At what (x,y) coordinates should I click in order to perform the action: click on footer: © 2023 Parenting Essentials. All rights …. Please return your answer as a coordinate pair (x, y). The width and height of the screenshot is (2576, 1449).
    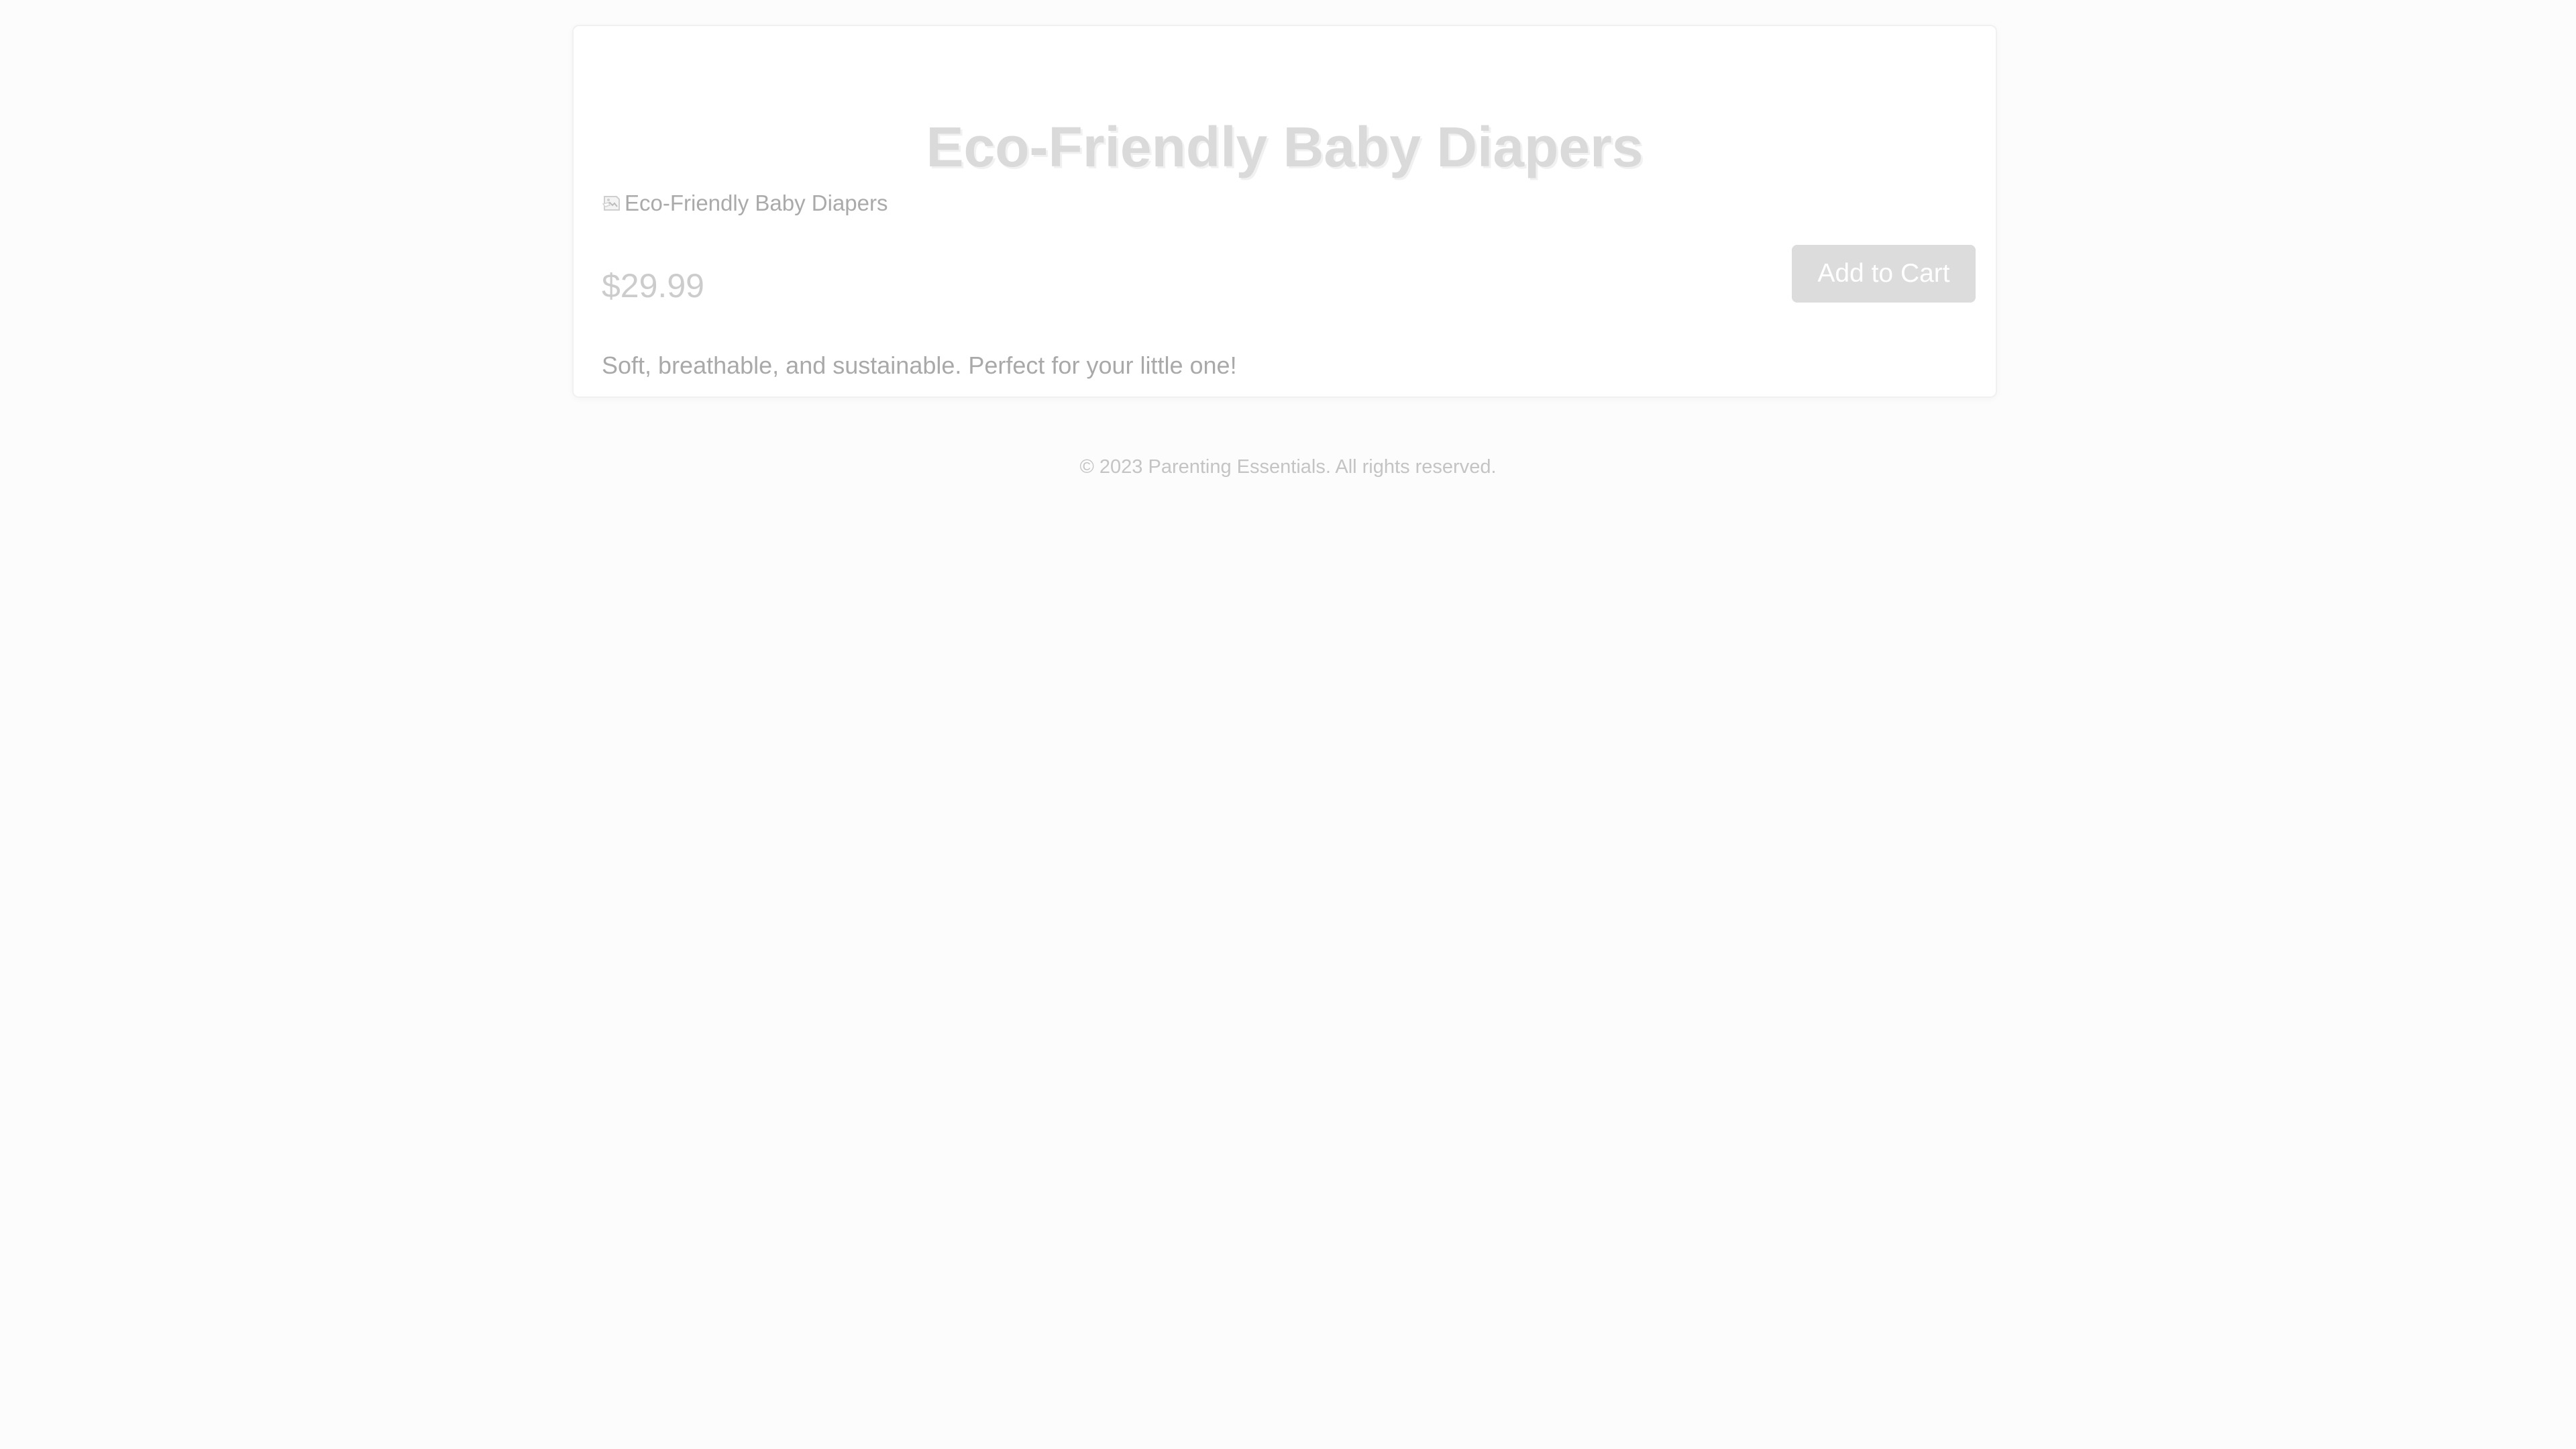
    Looking at the image, I should click on (1288, 467).